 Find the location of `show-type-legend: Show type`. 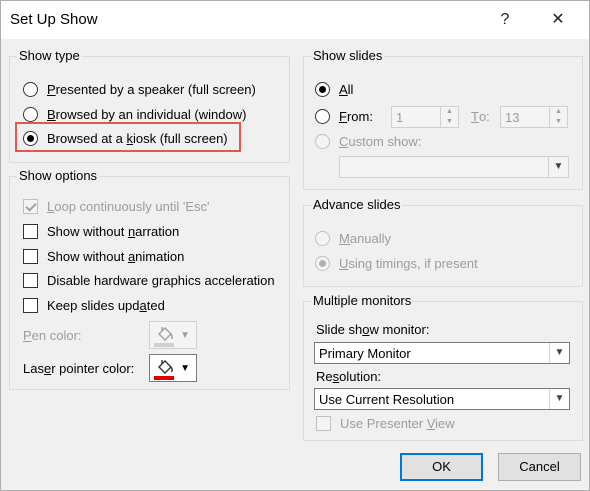

show-type-legend: Show type is located at coordinates (49, 55).